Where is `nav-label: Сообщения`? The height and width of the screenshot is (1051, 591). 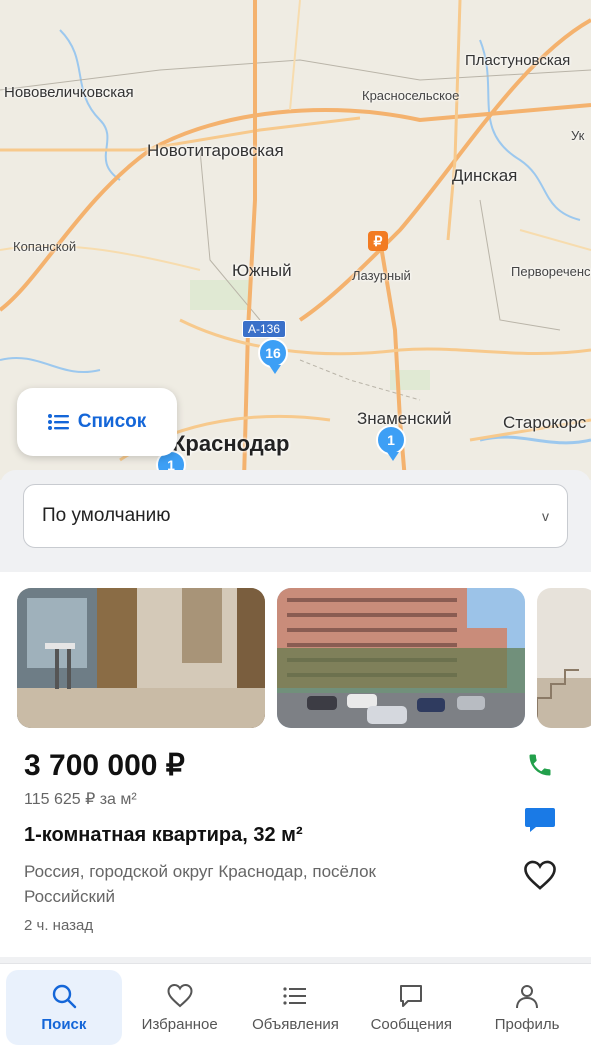 nav-label: Сообщения is located at coordinates (411, 1024).